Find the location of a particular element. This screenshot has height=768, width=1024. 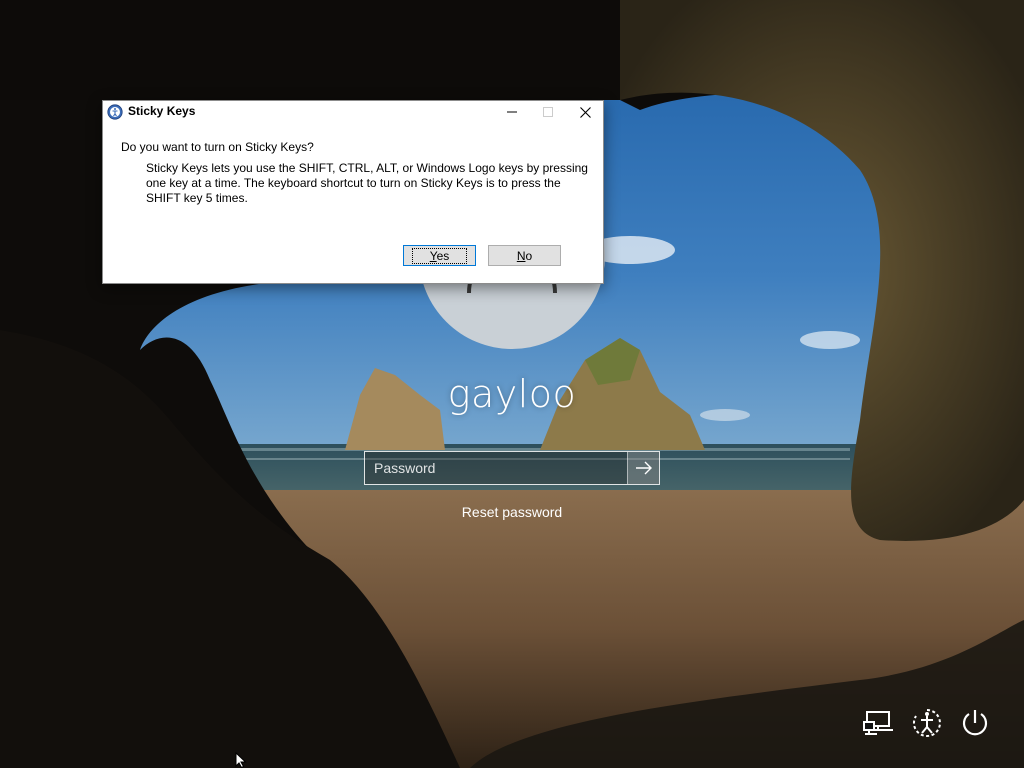

minimize-icon is located at coordinates (512, 112).